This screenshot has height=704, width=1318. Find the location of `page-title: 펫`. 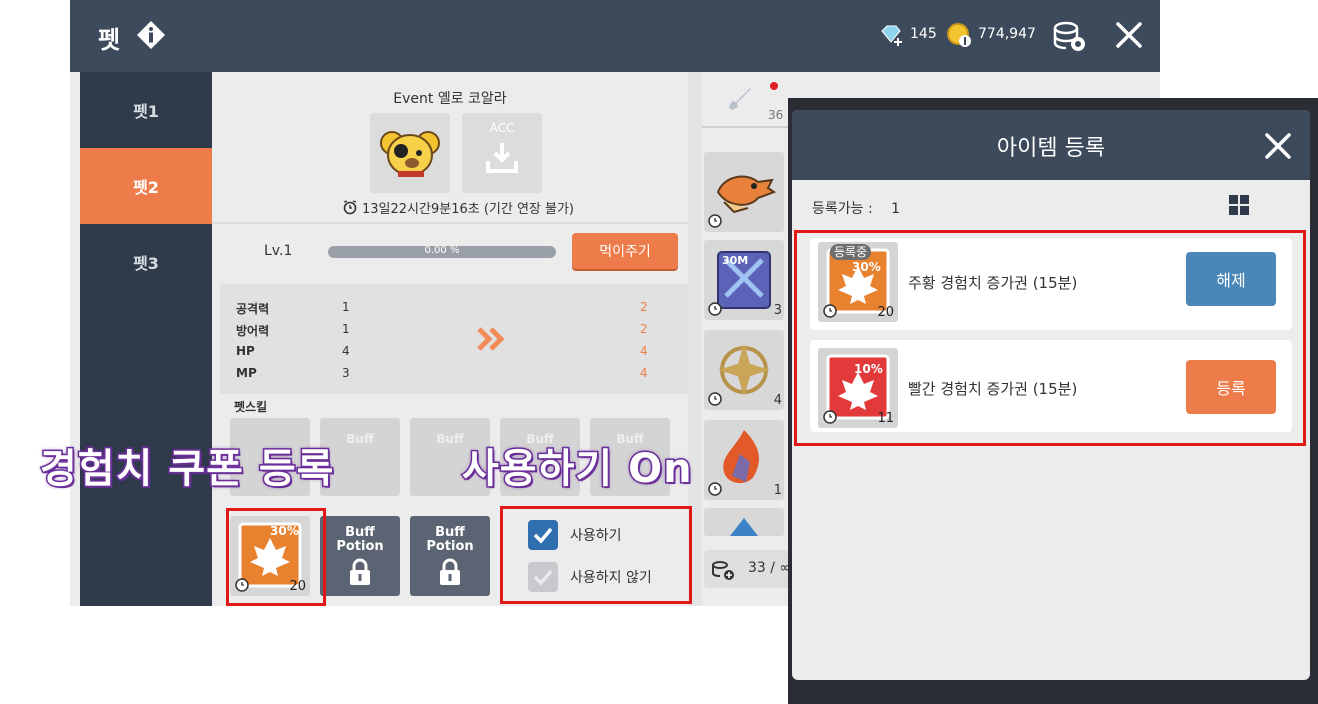

page-title: 펫 is located at coordinates (109, 40).